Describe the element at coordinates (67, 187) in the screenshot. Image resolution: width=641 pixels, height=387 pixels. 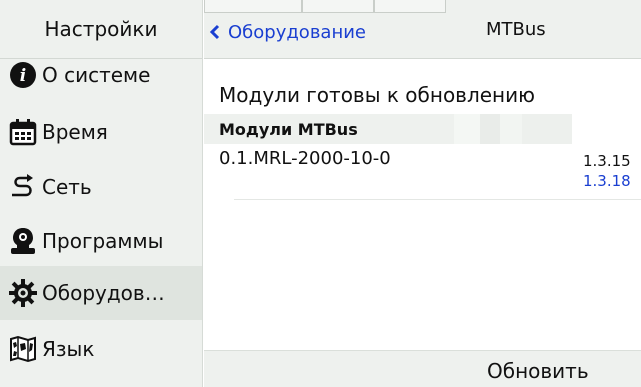
I see `sidebar-item-label: Сеть` at that location.